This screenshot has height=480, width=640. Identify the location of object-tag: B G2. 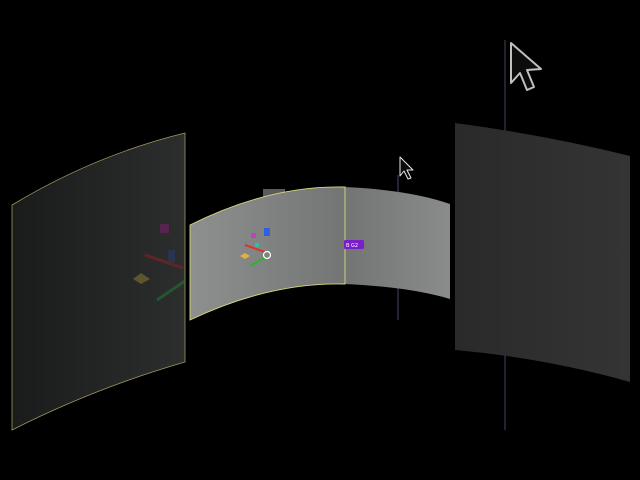
(354, 244).